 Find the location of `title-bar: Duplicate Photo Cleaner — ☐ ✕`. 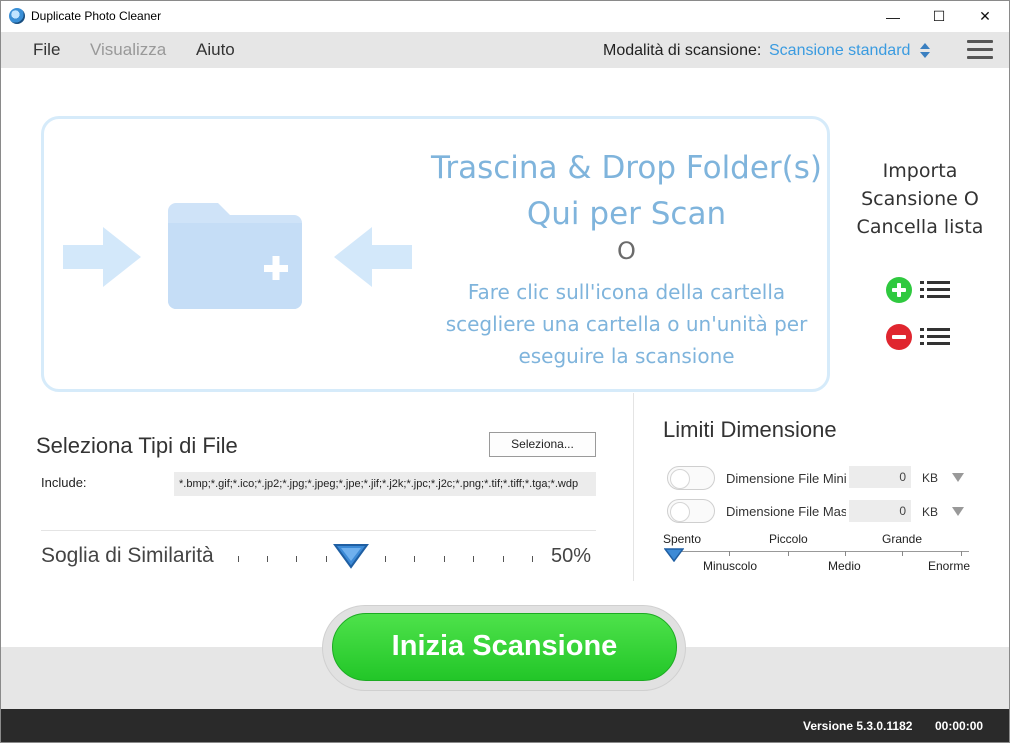

title-bar: Duplicate Photo Cleaner — ☐ ✕ is located at coordinates (505, 16).